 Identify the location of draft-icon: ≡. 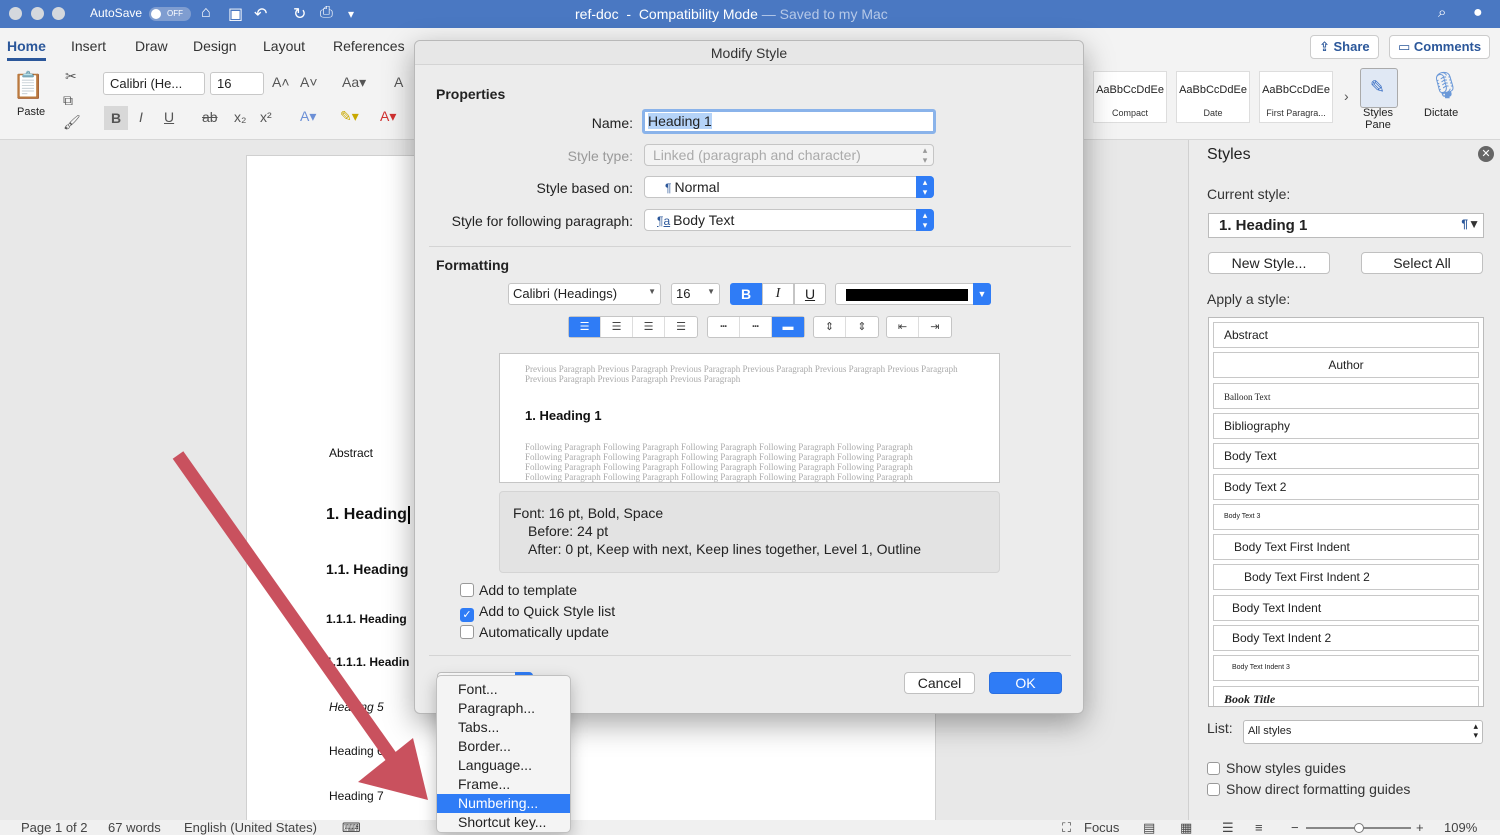
(1259, 827).